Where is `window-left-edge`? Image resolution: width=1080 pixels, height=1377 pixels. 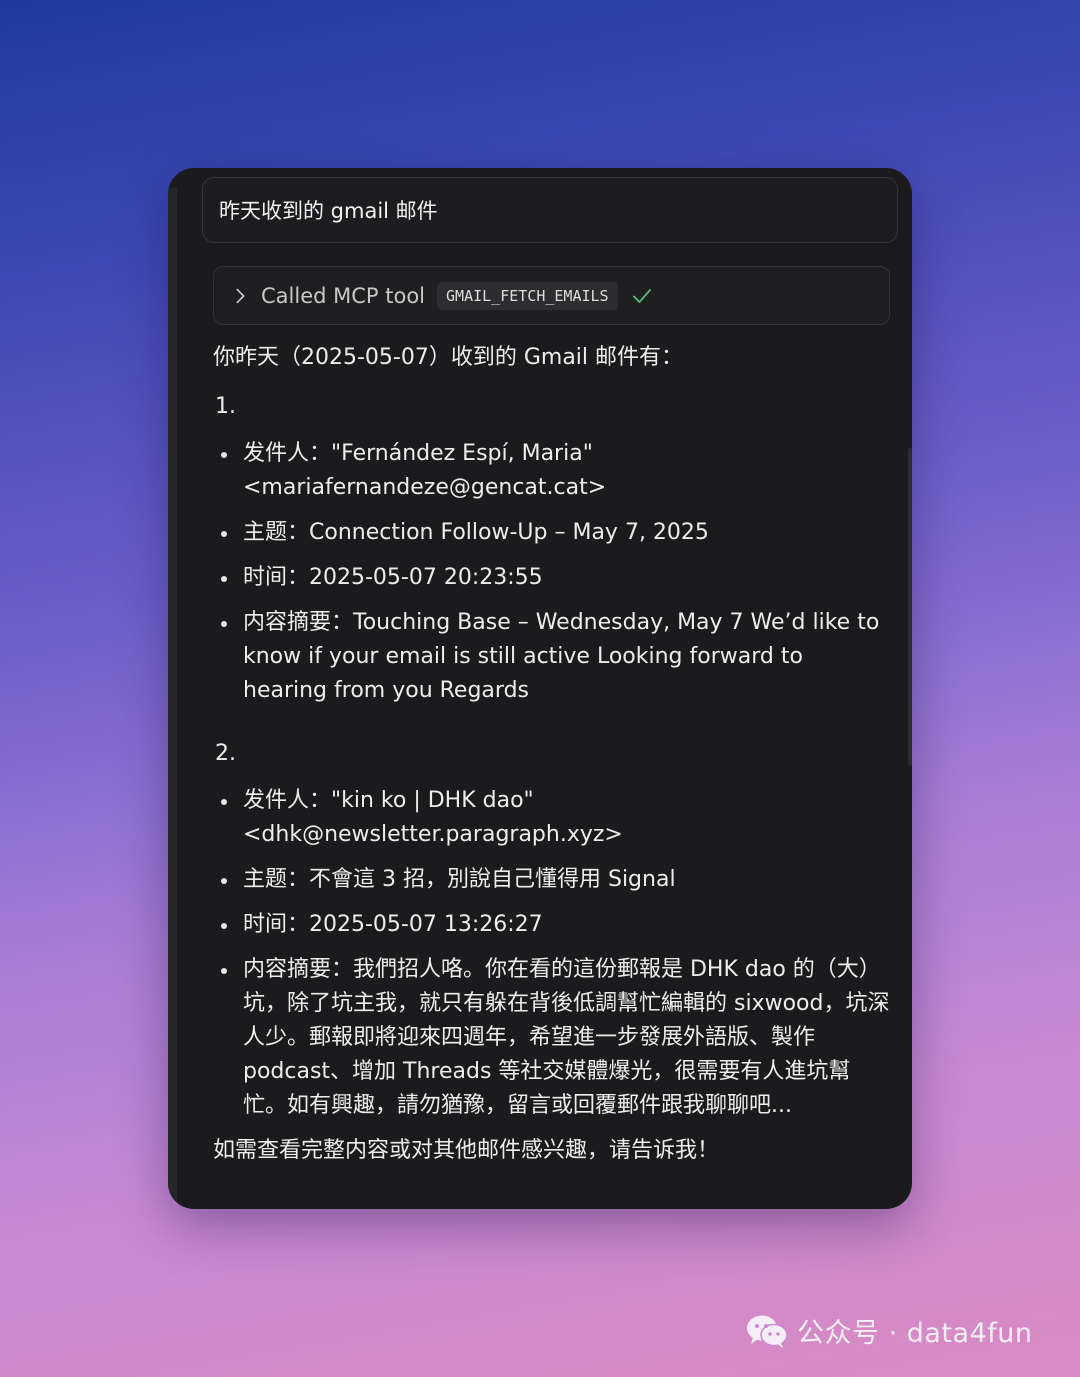 window-left-edge is located at coordinates (172, 698).